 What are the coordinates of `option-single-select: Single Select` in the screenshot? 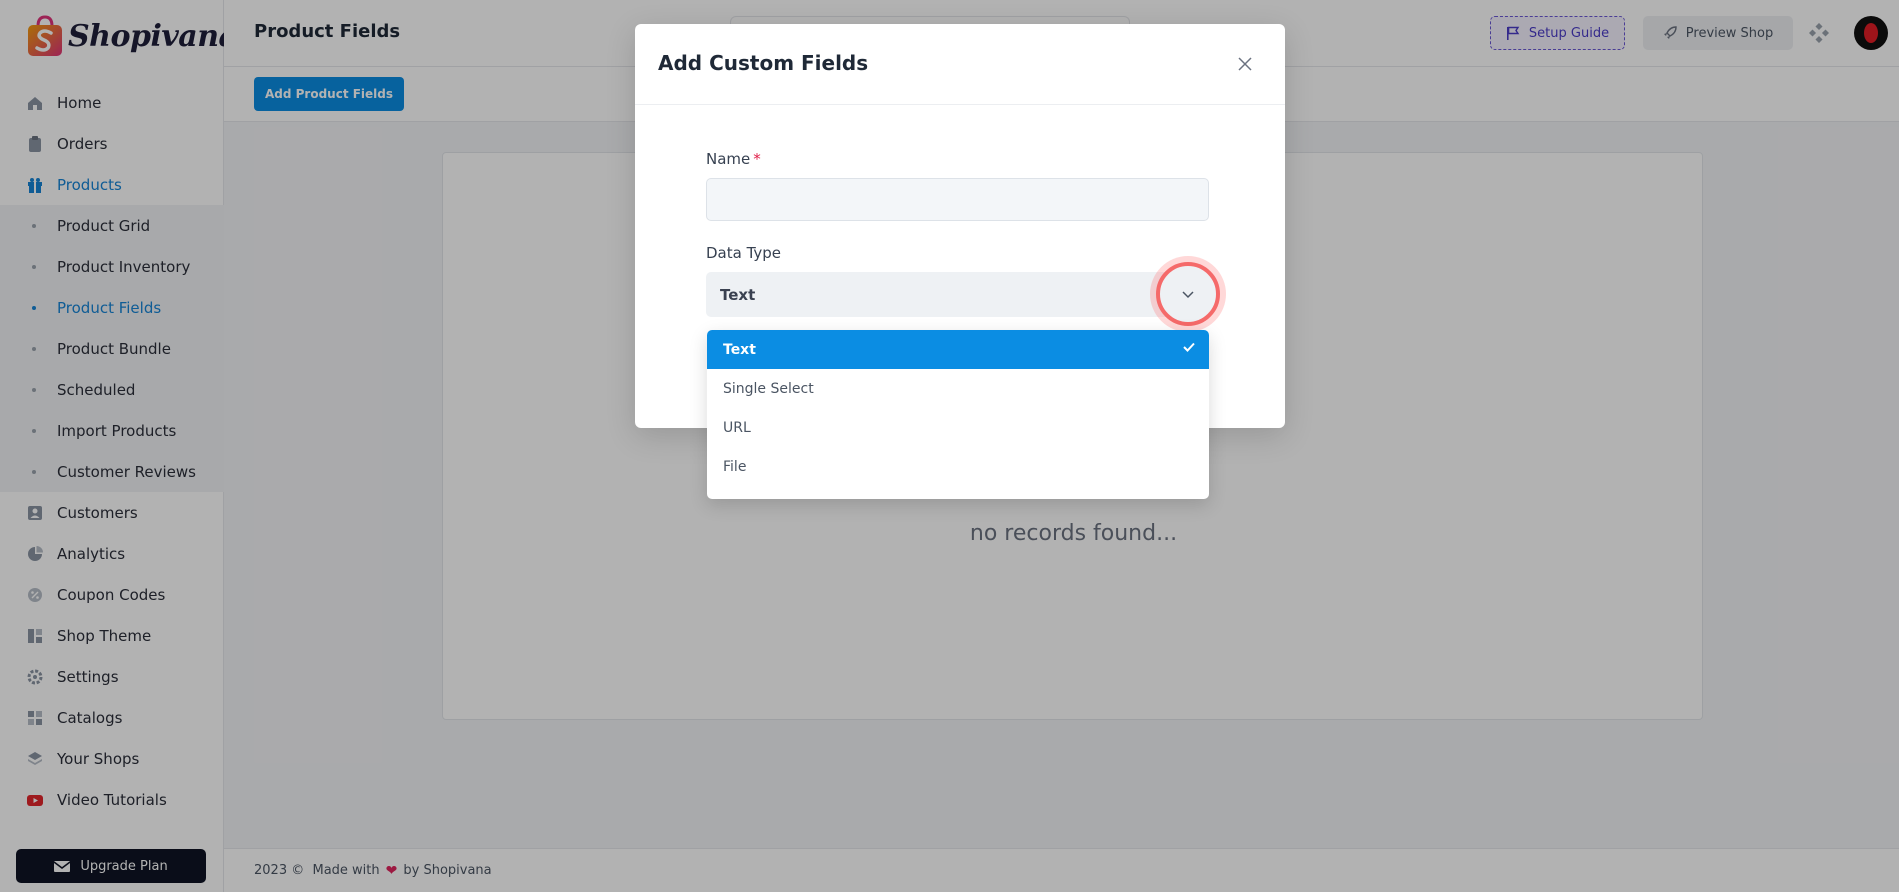 It's located at (958, 388).